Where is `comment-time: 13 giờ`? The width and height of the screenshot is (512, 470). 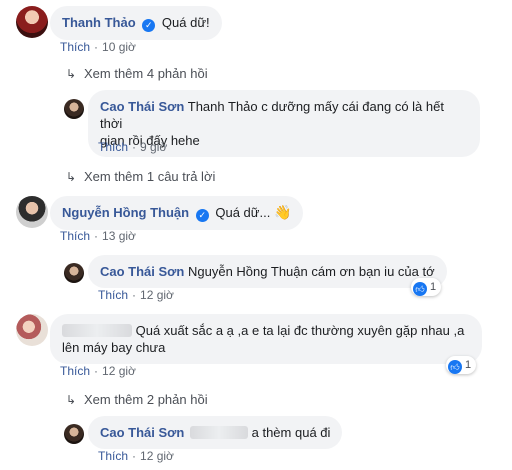 comment-time: 13 giờ is located at coordinates (119, 236).